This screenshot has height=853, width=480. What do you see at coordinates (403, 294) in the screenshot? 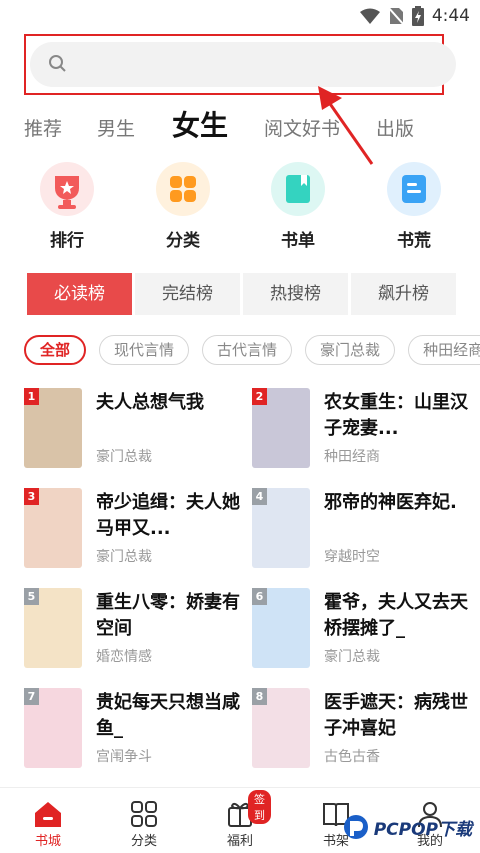
I see `rank-tab-rising: 飙升榜` at bounding box center [403, 294].